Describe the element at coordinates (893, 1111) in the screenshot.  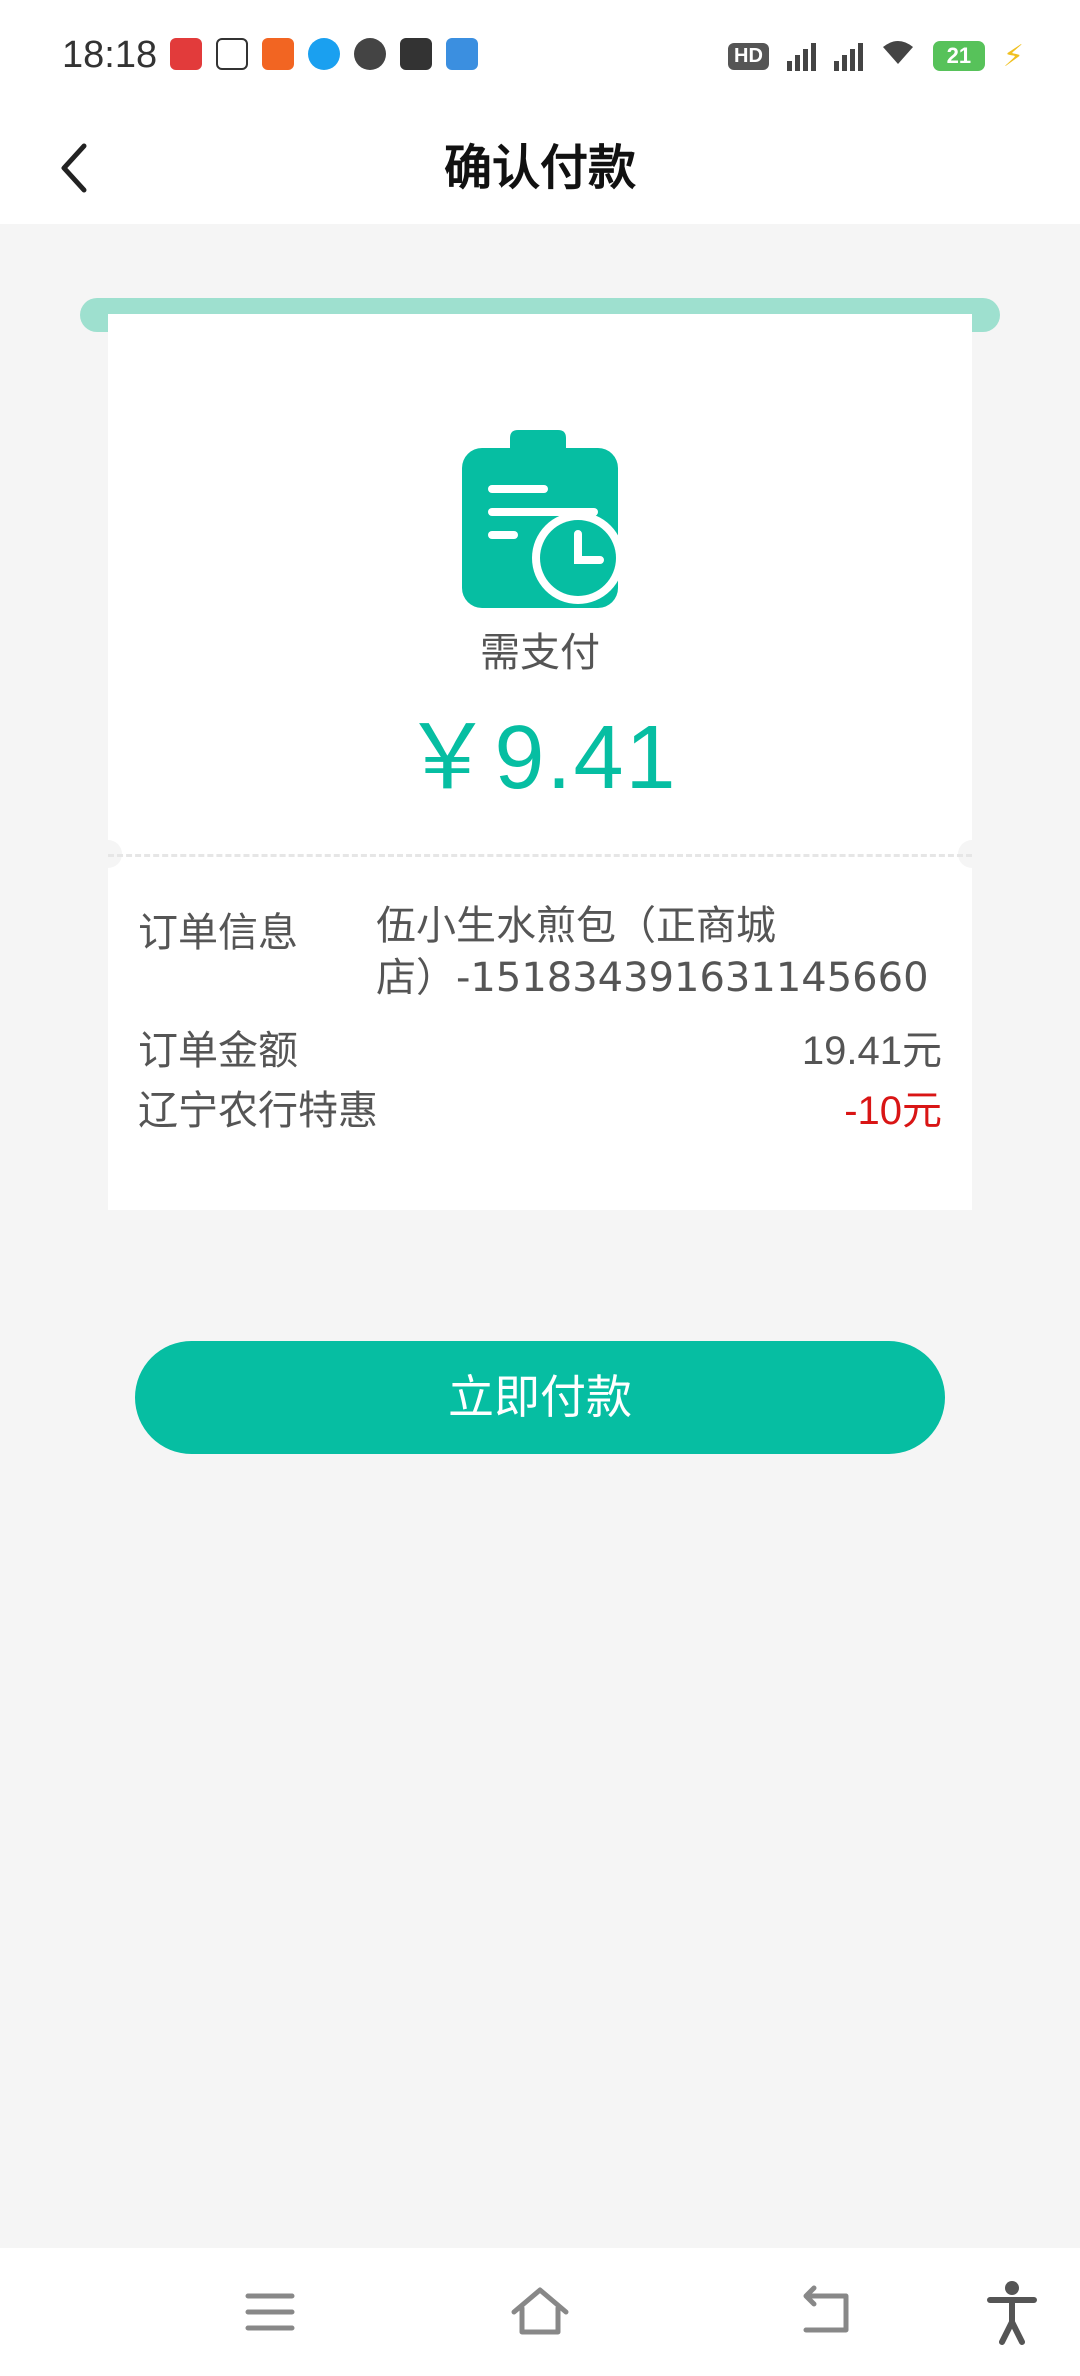
I see `discount-value: -10元` at that location.